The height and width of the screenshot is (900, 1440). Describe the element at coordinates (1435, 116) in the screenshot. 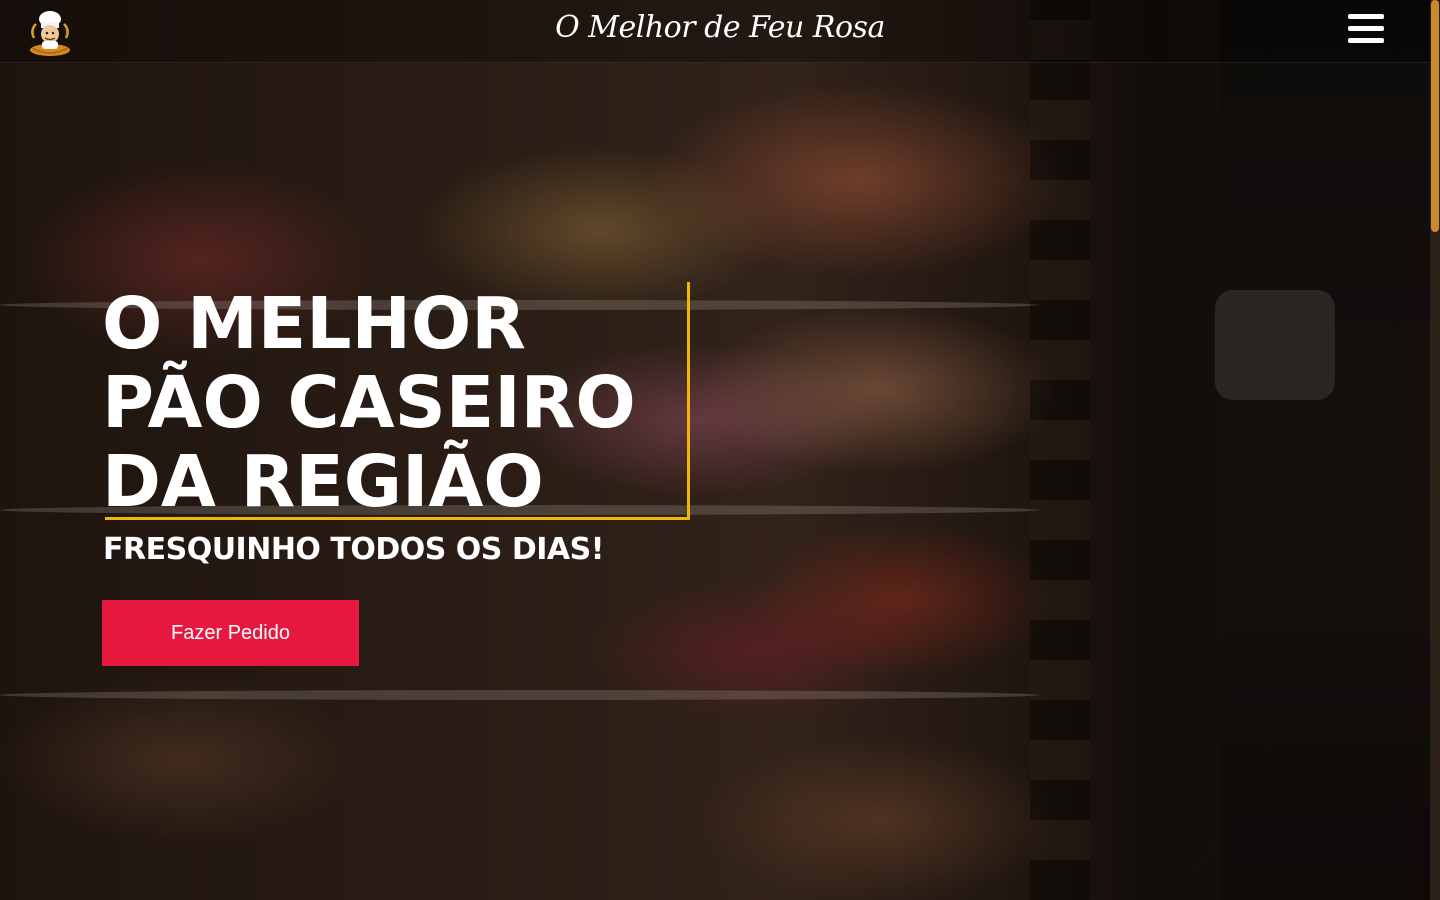

I see `scrollbar-thumb` at that location.